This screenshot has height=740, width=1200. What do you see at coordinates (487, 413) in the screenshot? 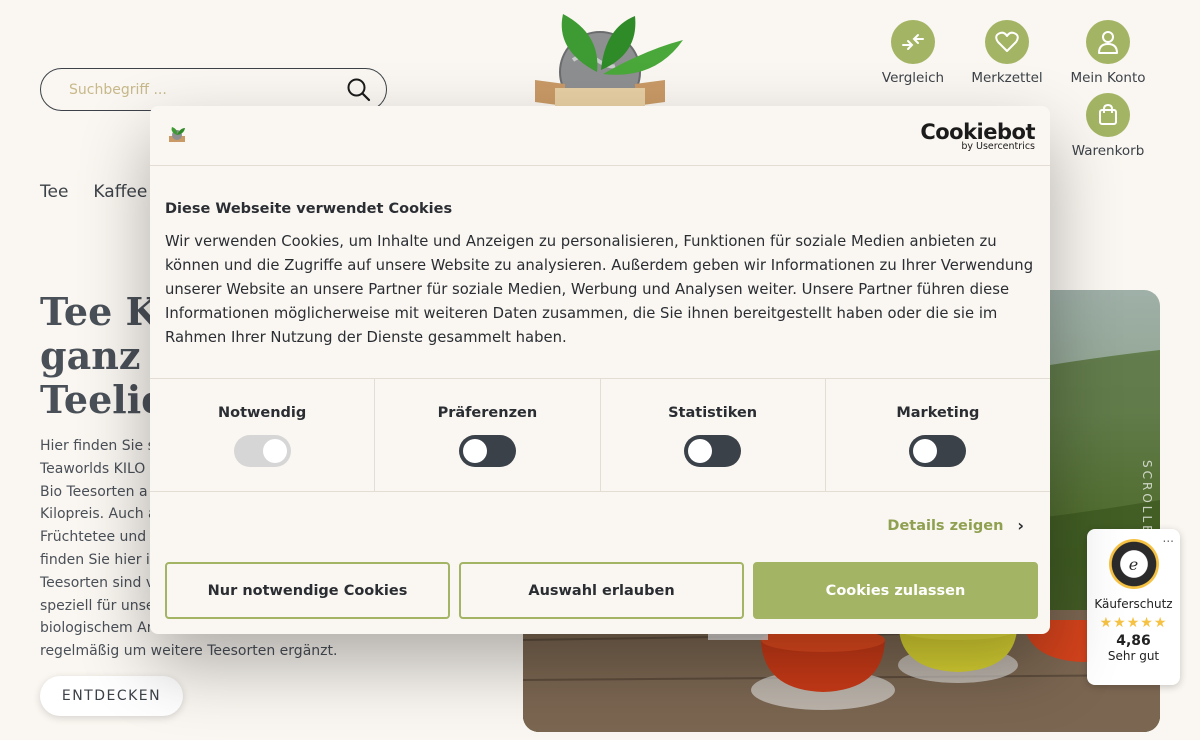
I see `category-label: Präferenzen` at bounding box center [487, 413].